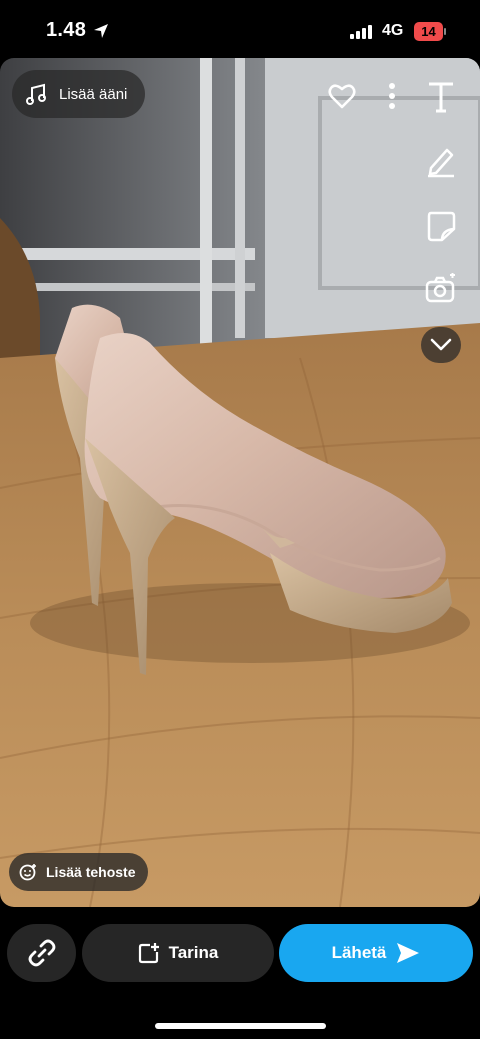 The height and width of the screenshot is (1039, 480). I want to click on pencil-icon, so click(441, 161).